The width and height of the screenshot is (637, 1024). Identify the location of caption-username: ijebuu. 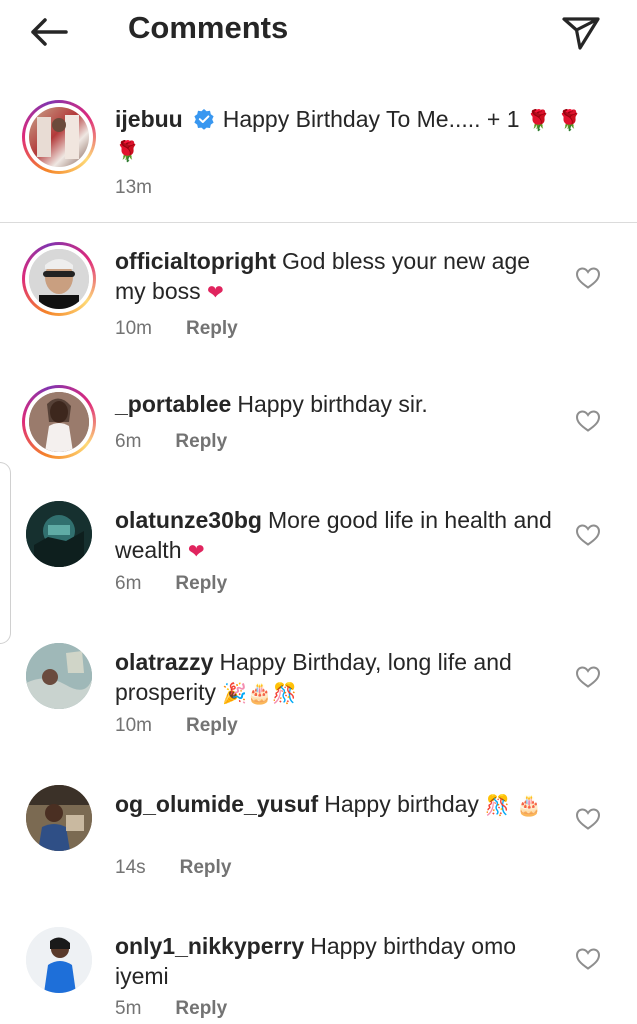
(149, 119).